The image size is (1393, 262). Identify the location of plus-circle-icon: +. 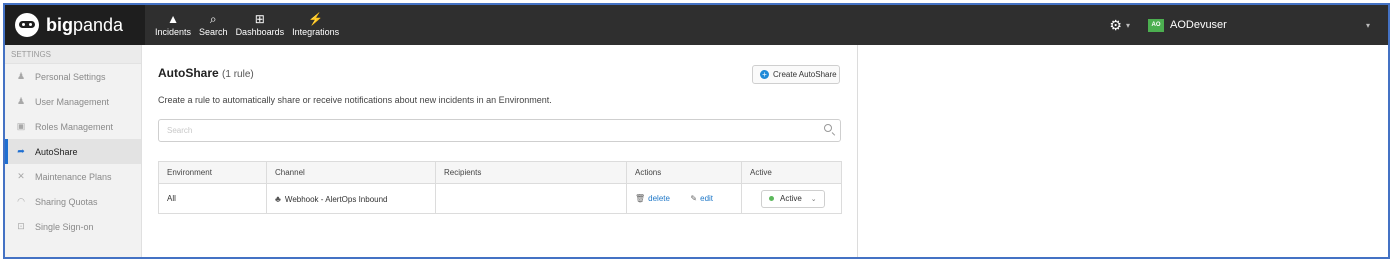
(764, 74).